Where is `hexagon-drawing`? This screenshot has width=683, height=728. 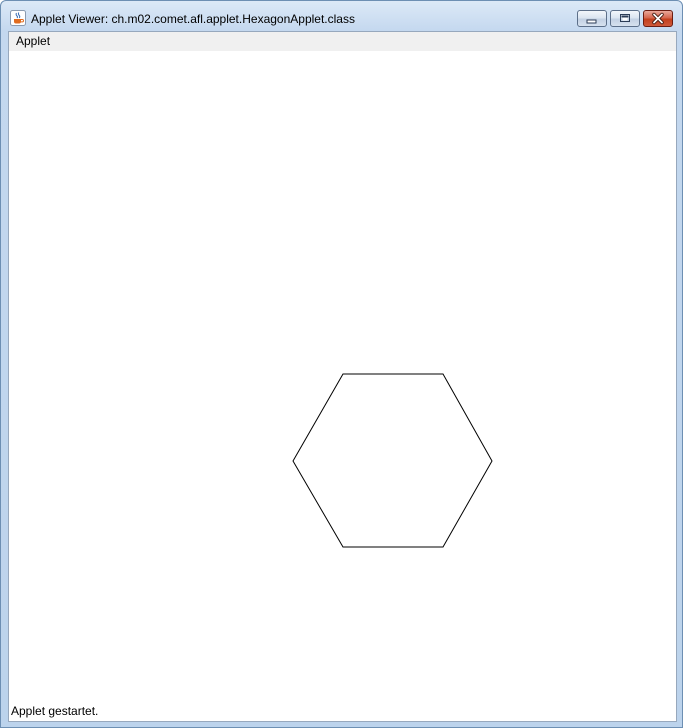
hexagon-drawing is located at coordinates (392, 460).